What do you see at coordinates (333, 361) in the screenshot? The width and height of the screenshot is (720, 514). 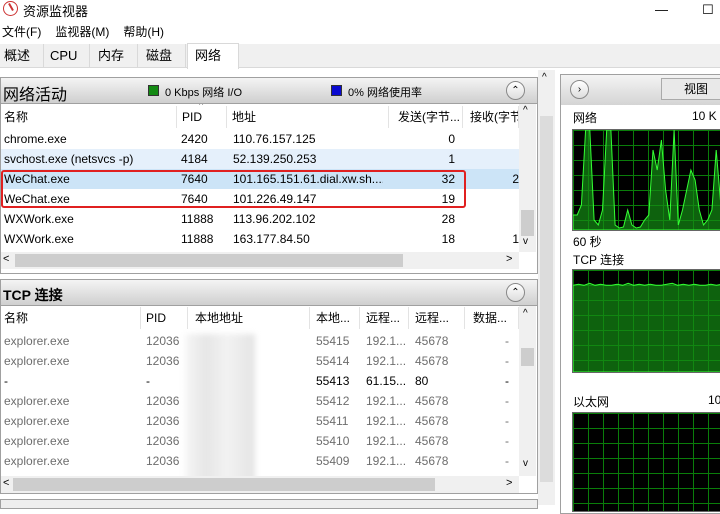 I see `cell-lport: 55414` at bounding box center [333, 361].